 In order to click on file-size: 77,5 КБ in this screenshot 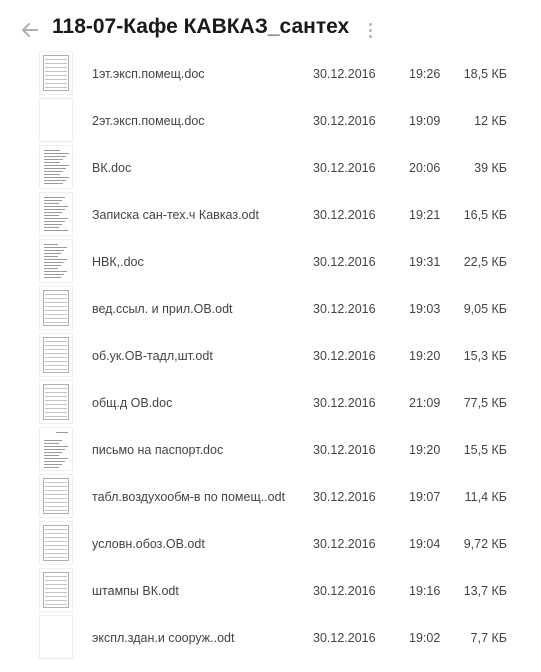, I will do `click(485, 403)`.